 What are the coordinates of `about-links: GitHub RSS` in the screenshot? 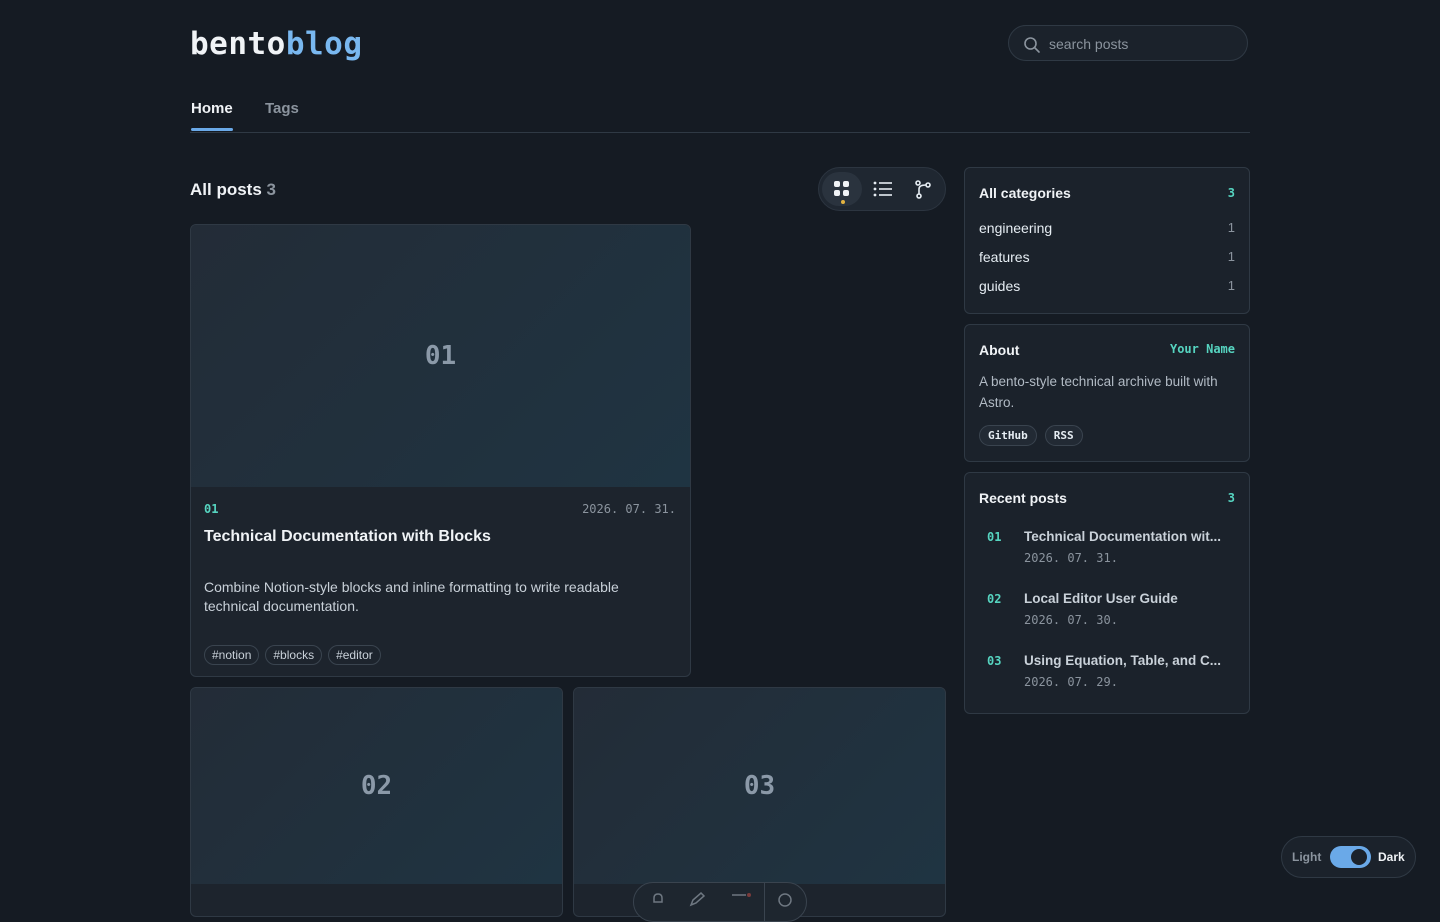 It's located at (1031, 435).